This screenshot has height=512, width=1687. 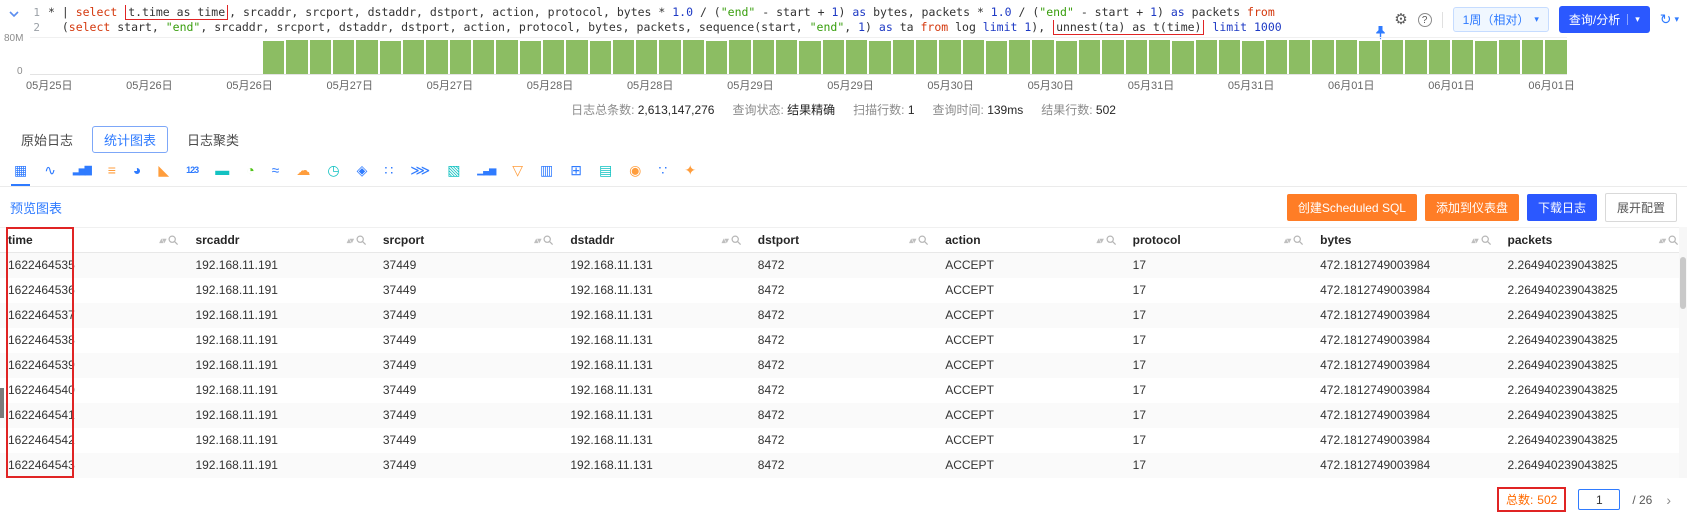 What do you see at coordinates (2, 403) in the screenshot?
I see `left-scrollbar-thumb` at bounding box center [2, 403].